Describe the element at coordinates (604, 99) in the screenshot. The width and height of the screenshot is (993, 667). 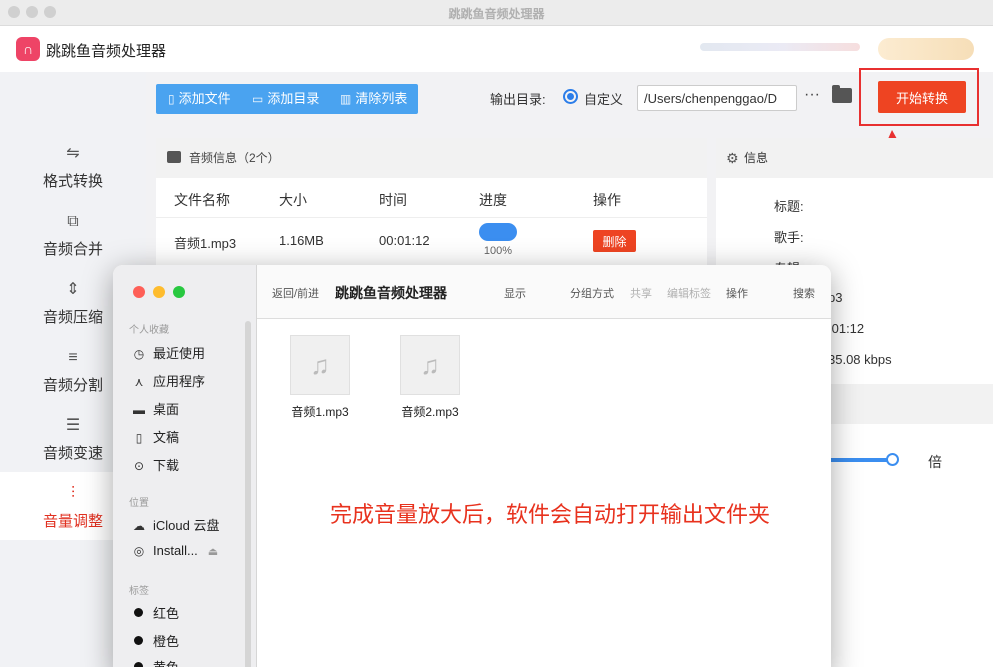
I see `custom-output-label: 自定义` at that location.